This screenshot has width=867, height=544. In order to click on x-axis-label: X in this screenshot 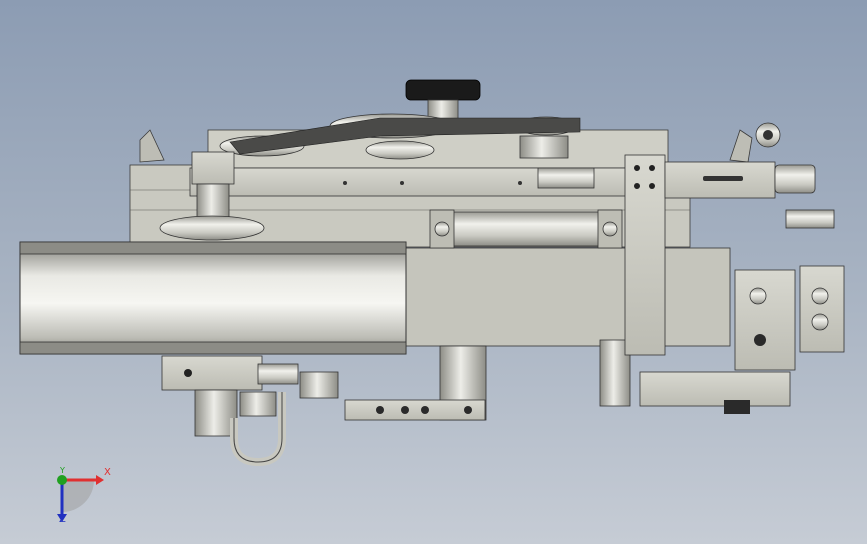, I will do `click(107, 472)`.